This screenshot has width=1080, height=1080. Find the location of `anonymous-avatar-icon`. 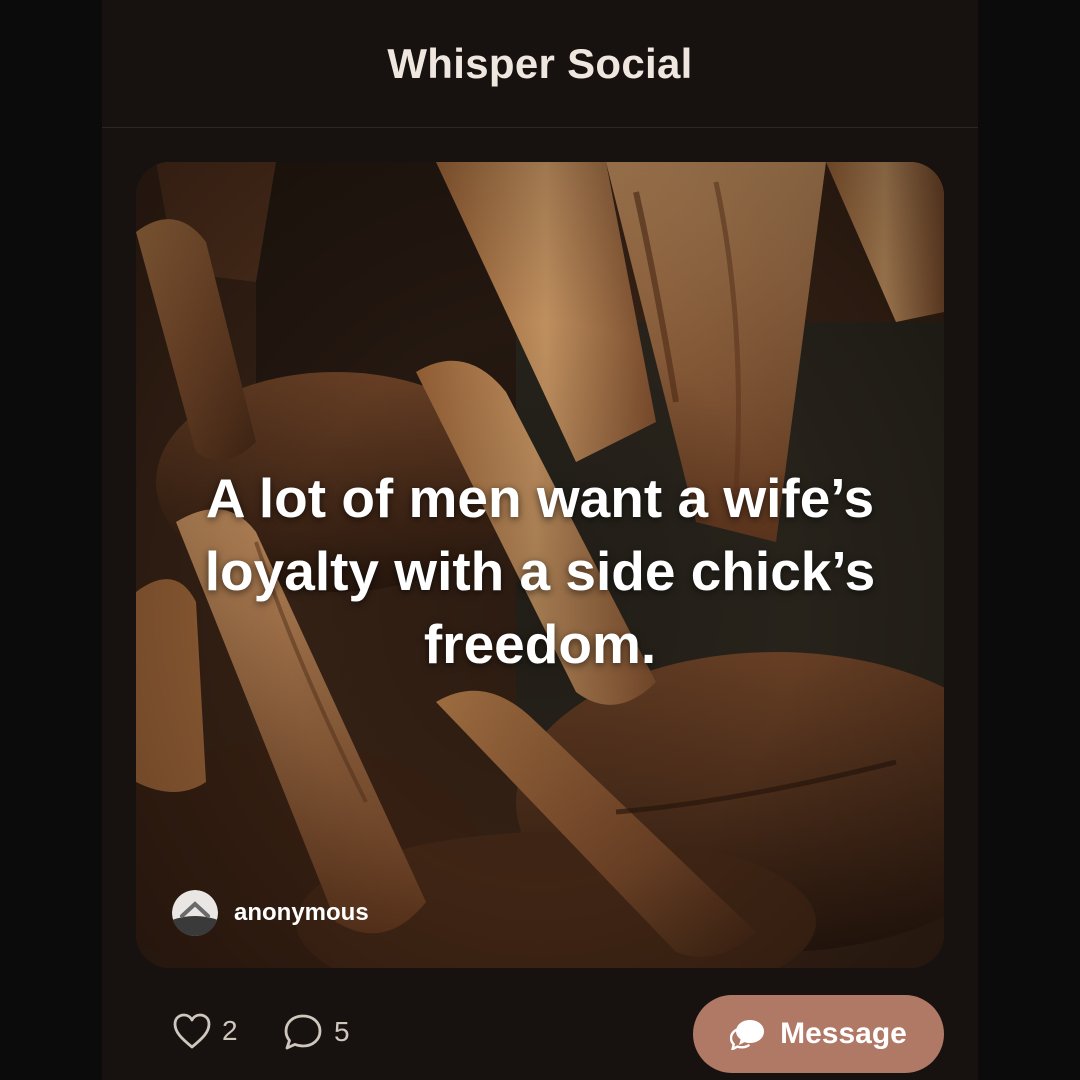

anonymous-avatar-icon is located at coordinates (195, 913).